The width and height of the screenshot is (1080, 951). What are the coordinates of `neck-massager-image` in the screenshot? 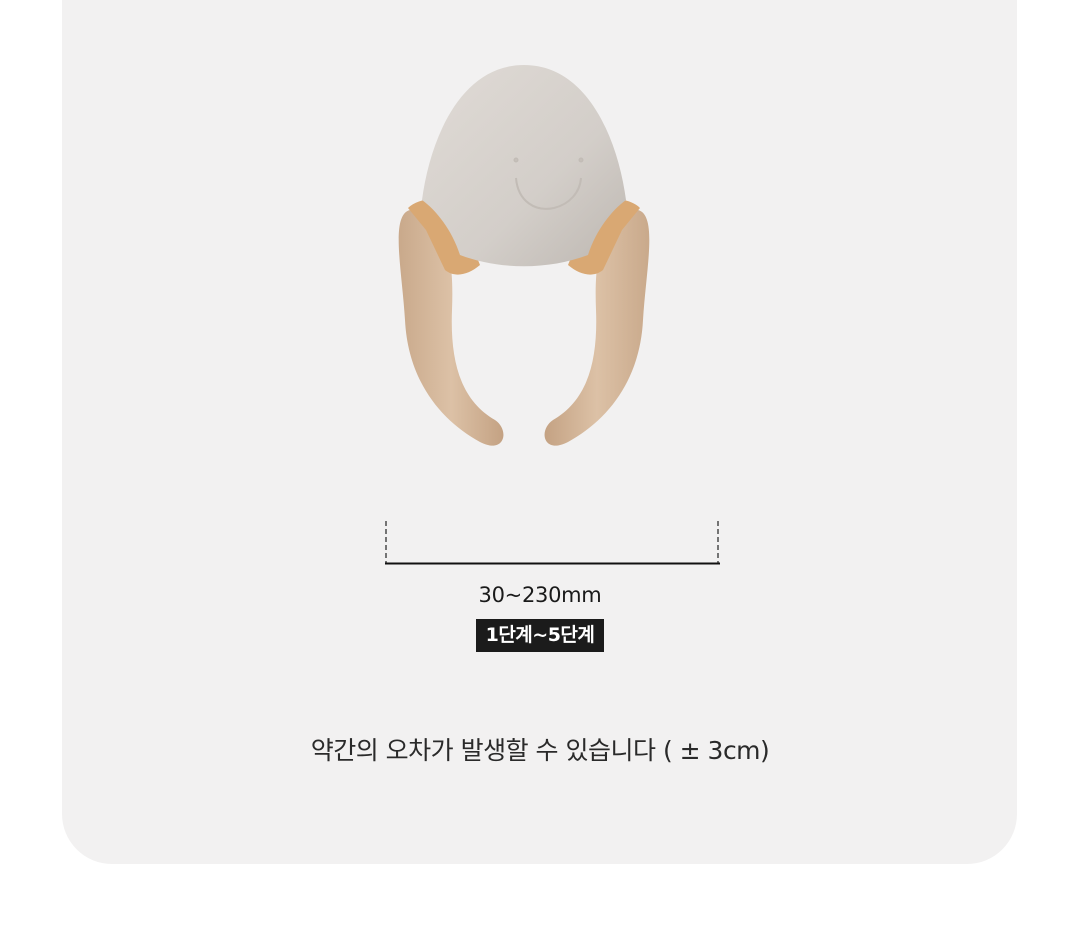 It's located at (524, 255).